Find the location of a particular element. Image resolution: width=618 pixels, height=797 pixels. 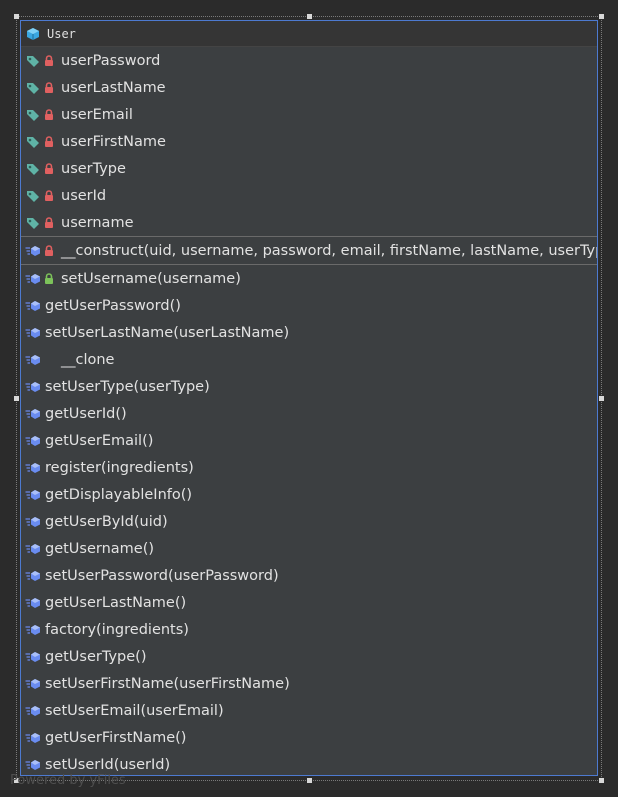

method-row: getUserById(uid) is located at coordinates (309, 521).